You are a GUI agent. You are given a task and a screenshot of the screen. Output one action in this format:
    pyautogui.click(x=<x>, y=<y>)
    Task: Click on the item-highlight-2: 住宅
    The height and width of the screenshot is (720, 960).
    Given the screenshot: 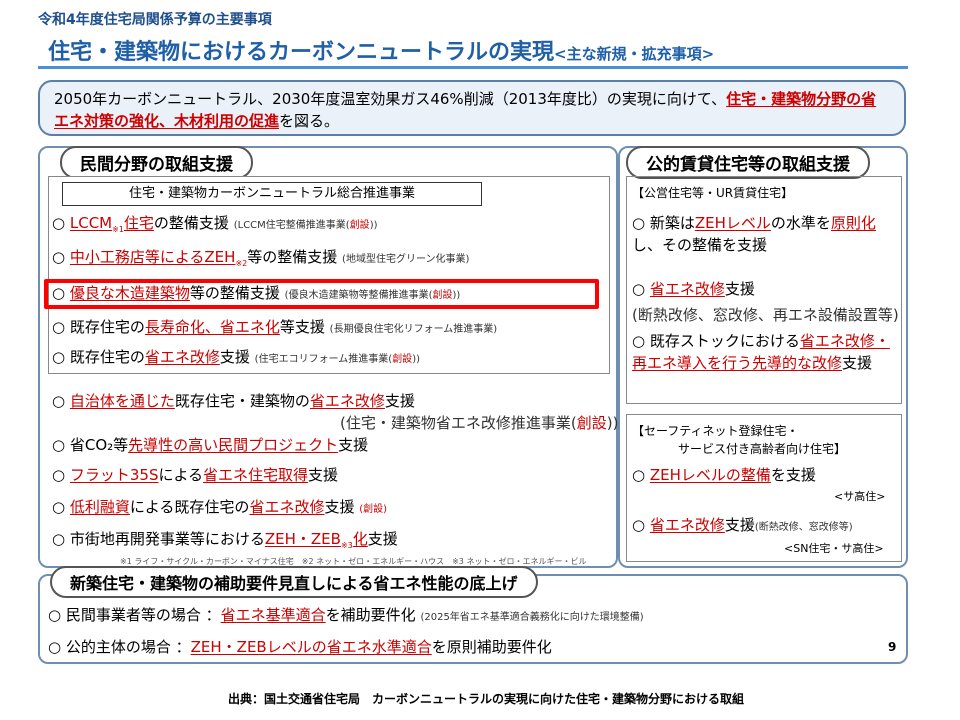 What is the action you would take?
    pyautogui.click(x=138, y=223)
    